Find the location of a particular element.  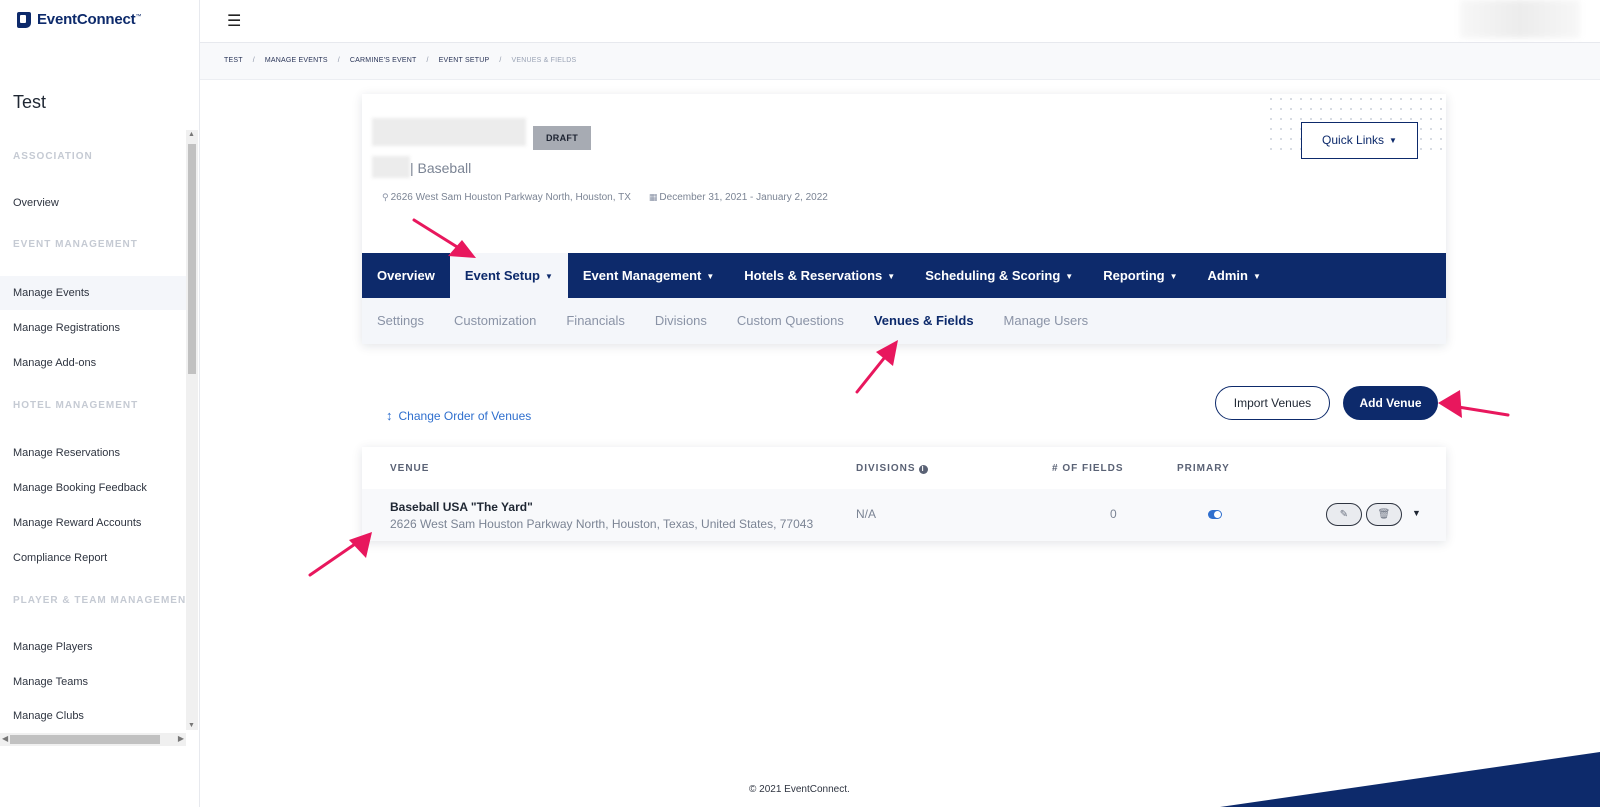

annotation-arrow-event-setup is located at coordinates (444, 238).